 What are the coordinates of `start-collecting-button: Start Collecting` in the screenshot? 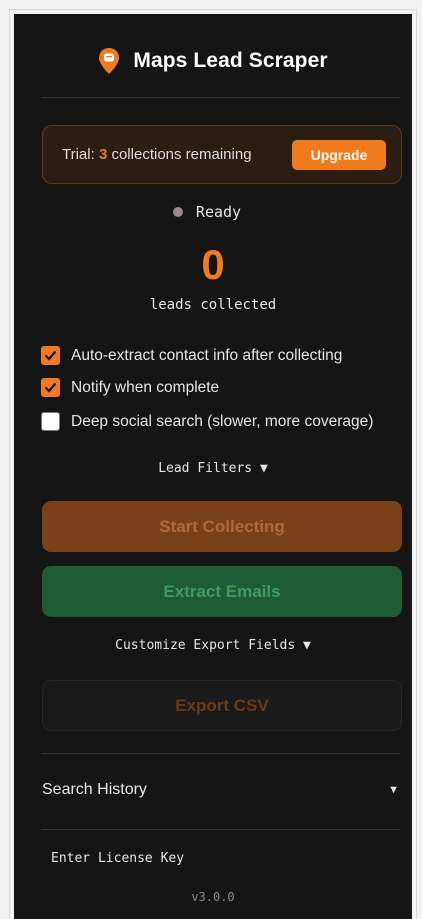 It's located at (222, 526).